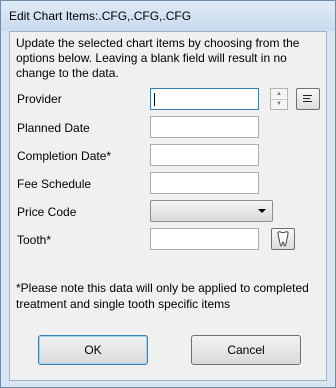  I want to click on provider-picker-button, so click(308, 99).